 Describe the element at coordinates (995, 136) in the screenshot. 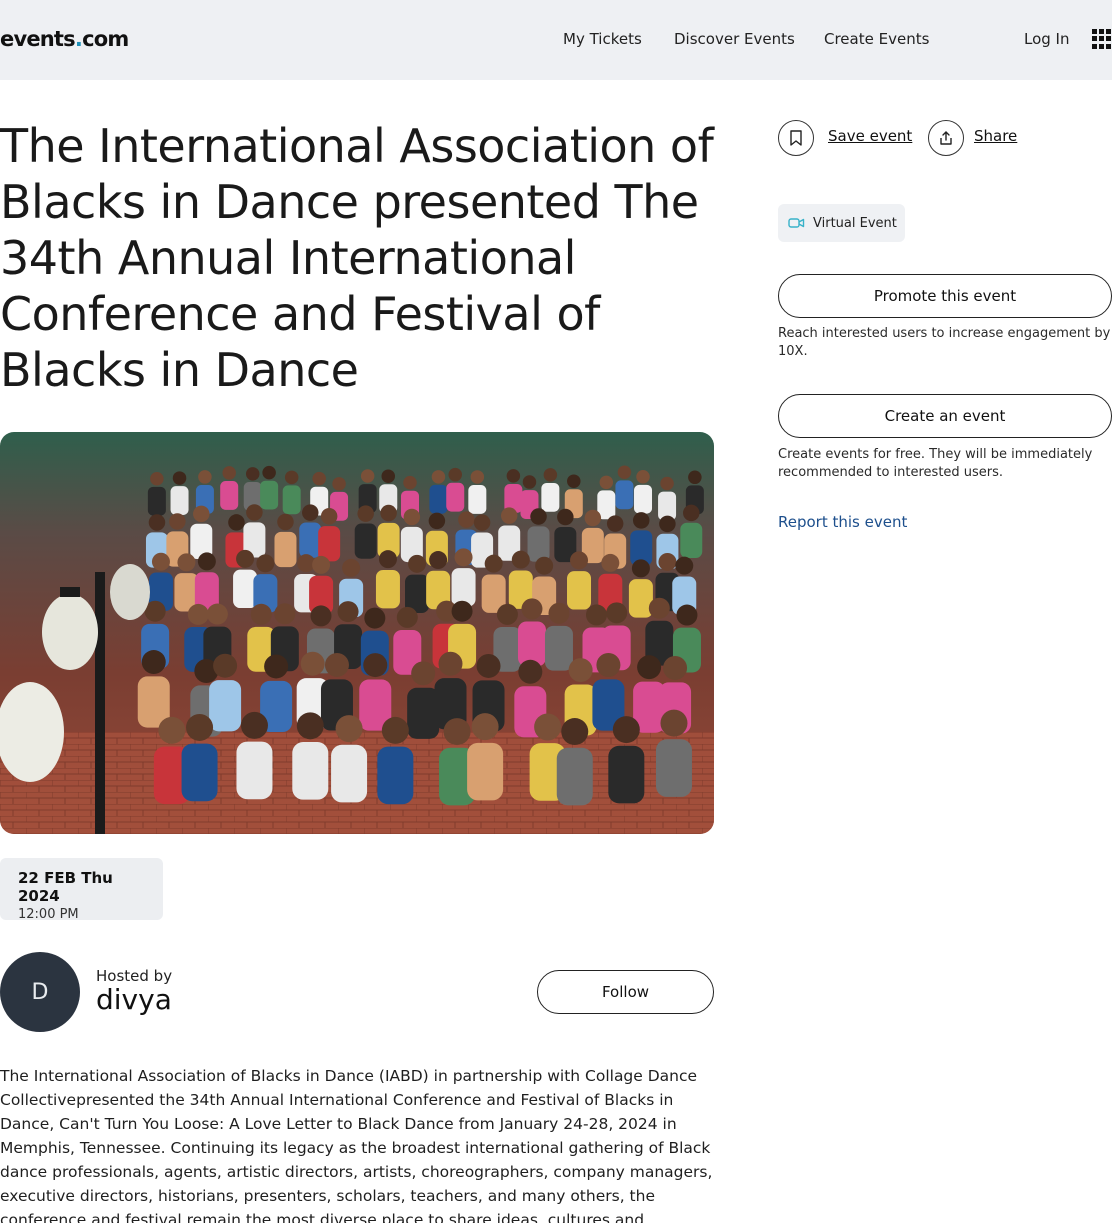

I see `share-link: Share` at that location.